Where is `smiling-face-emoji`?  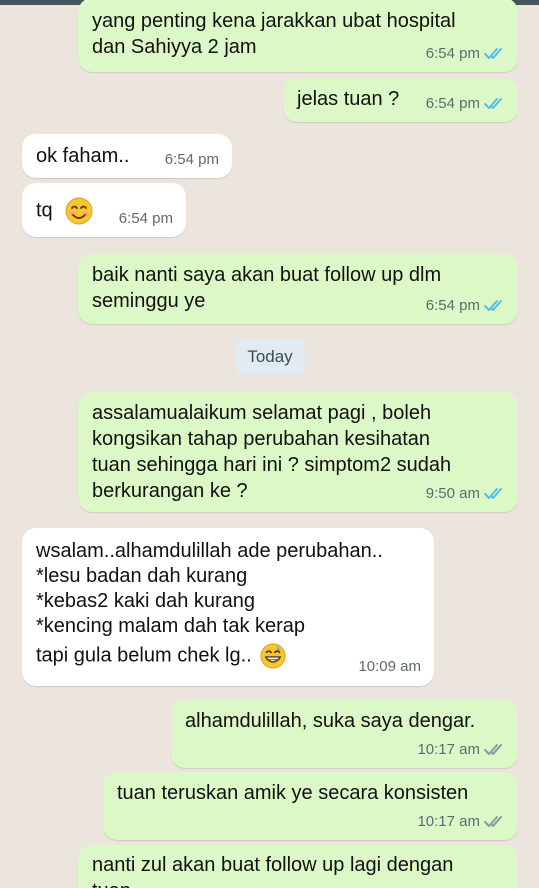 smiling-face-emoji is located at coordinates (79, 211).